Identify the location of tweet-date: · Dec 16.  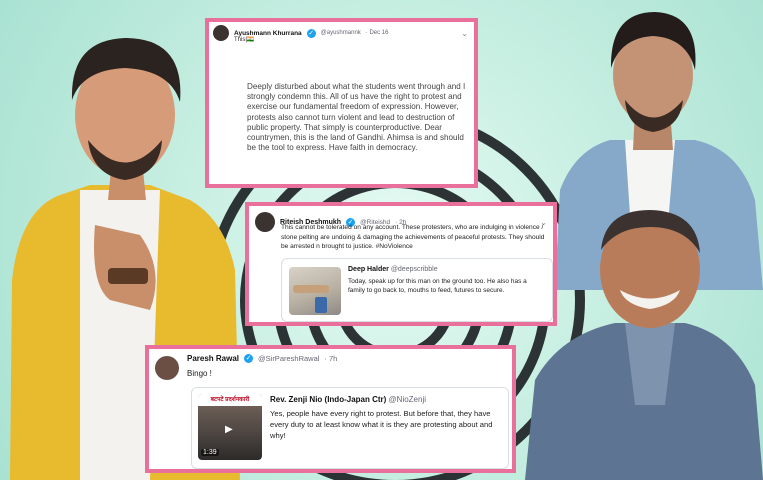
(377, 33).